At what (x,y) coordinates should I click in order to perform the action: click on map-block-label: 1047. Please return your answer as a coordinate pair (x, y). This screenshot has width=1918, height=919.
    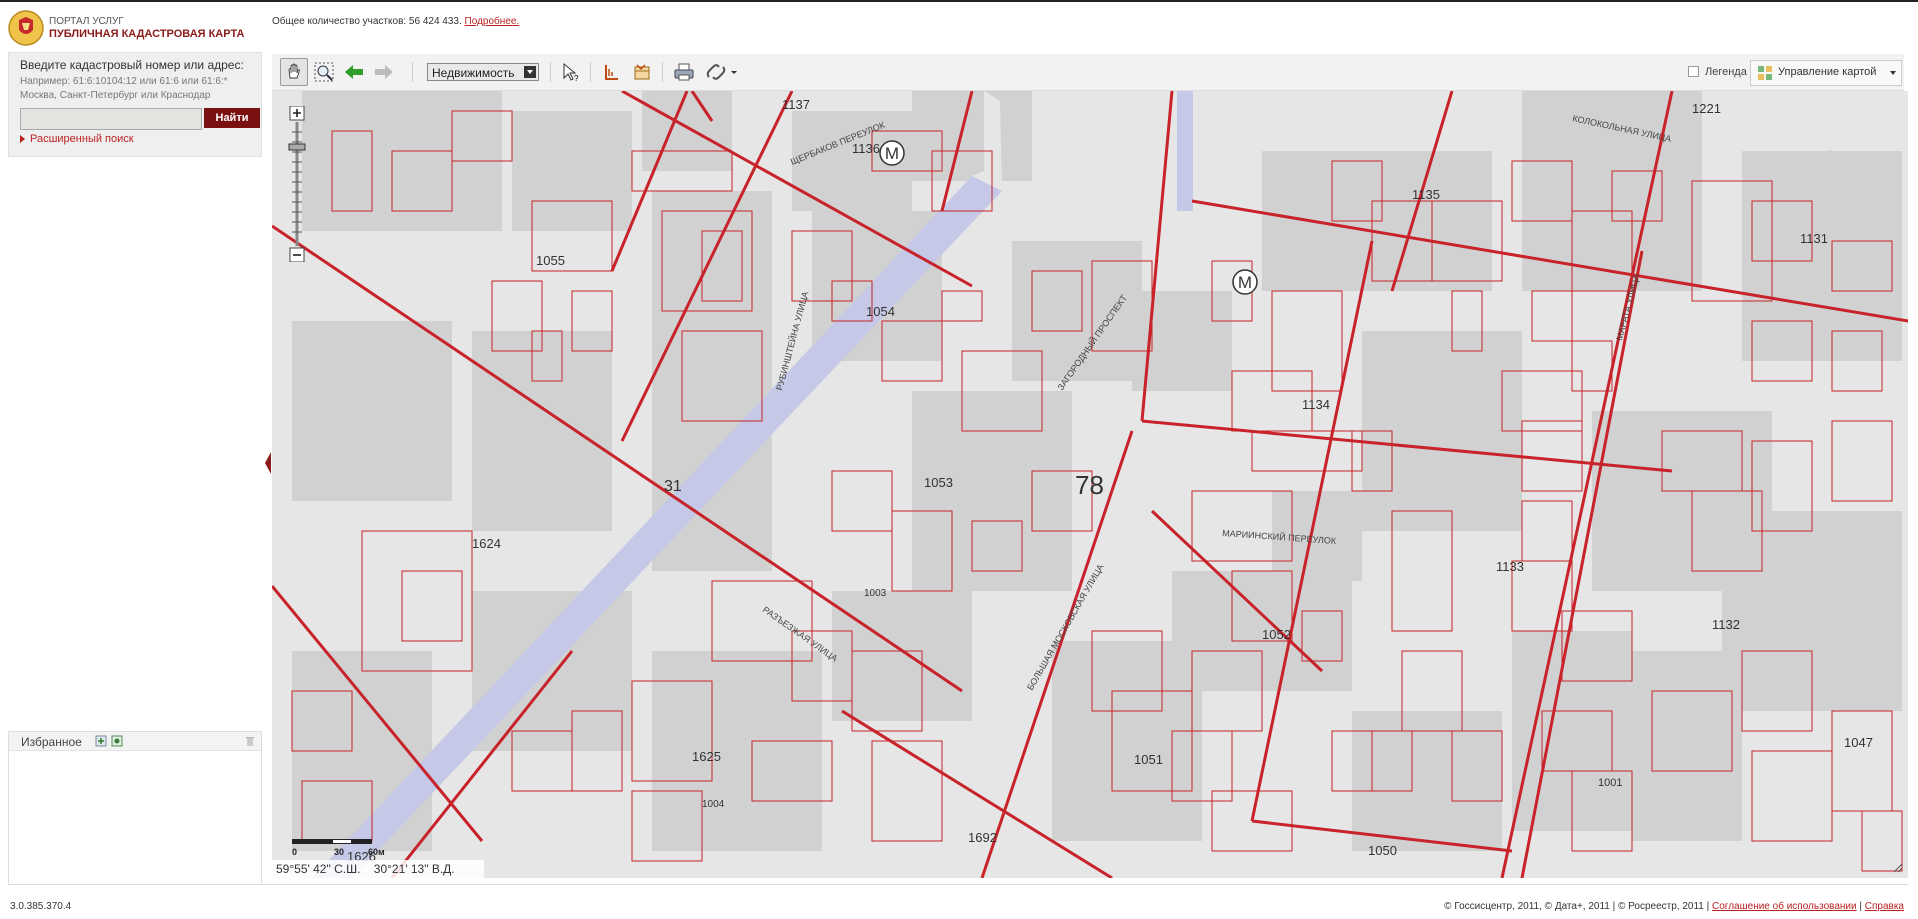
    Looking at the image, I should click on (1858, 742).